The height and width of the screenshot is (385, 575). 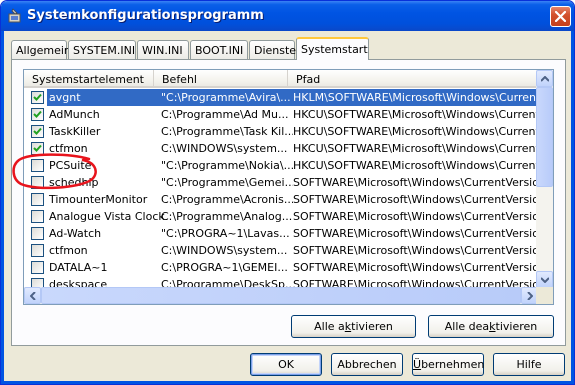 I want to click on apply-button: Übernehmen, so click(x=448, y=364).